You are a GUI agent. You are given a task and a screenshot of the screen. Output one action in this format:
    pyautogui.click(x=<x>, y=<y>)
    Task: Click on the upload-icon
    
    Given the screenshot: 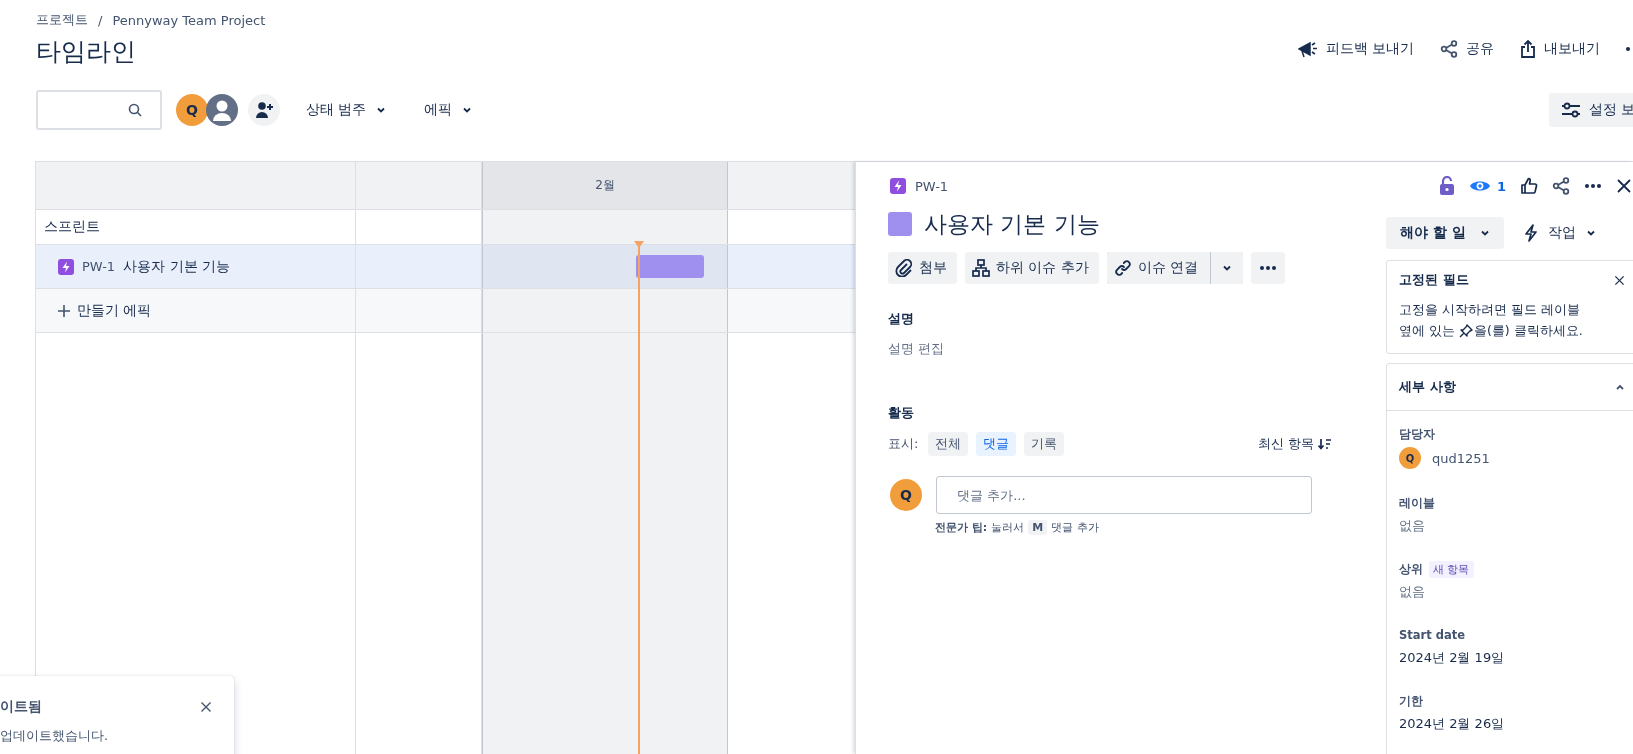 What is the action you would take?
    pyautogui.click(x=1528, y=49)
    